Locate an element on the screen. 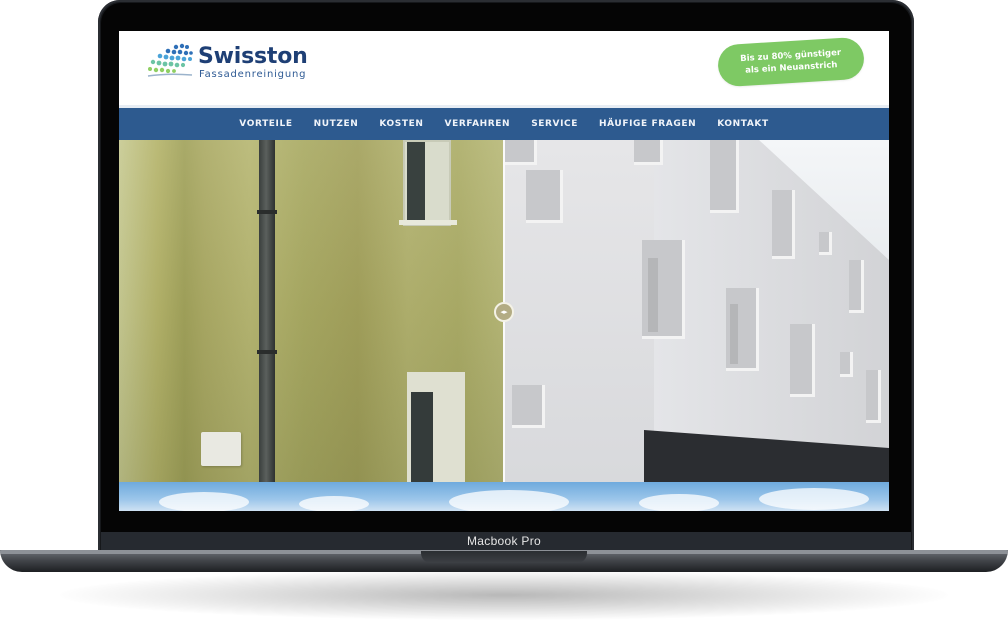 Image resolution: width=1008 pixels, height=635 pixels. logo-dots-icon is located at coordinates (170, 60).